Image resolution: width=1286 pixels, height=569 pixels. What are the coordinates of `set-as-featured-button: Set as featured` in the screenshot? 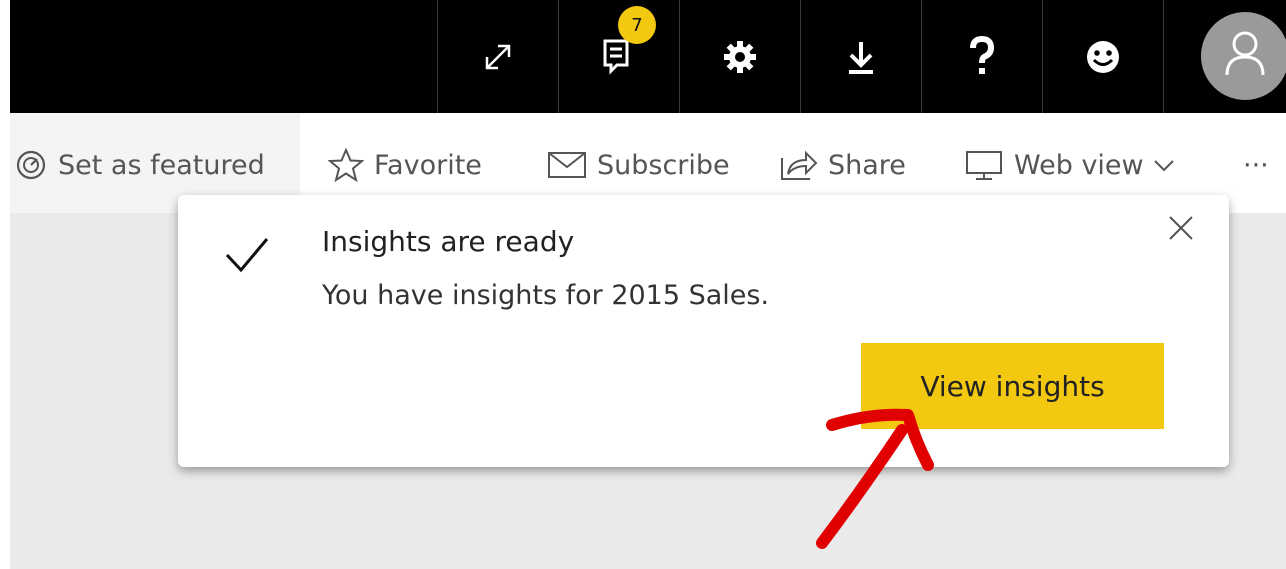 It's located at (139, 165).